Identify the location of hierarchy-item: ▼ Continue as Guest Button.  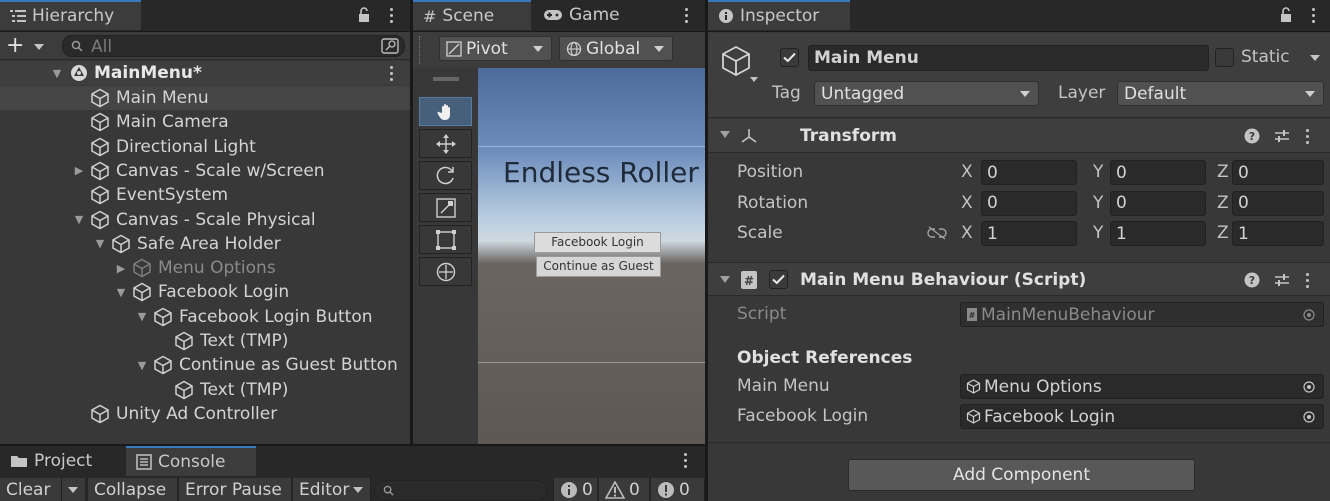
(205, 365).